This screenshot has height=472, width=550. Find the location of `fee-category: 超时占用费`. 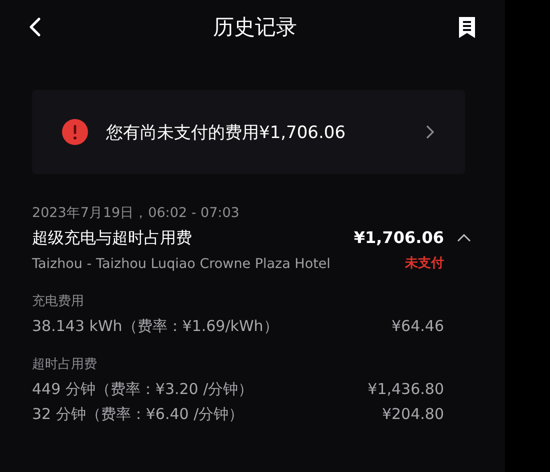

fee-category: 超时占用费 is located at coordinates (65, 365).